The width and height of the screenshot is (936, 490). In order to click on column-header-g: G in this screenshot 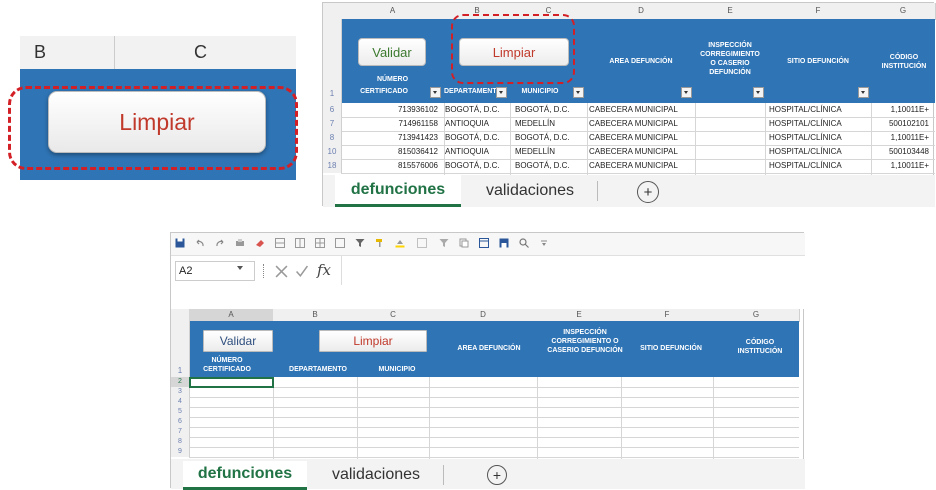, I will do `click(903, 11)`.